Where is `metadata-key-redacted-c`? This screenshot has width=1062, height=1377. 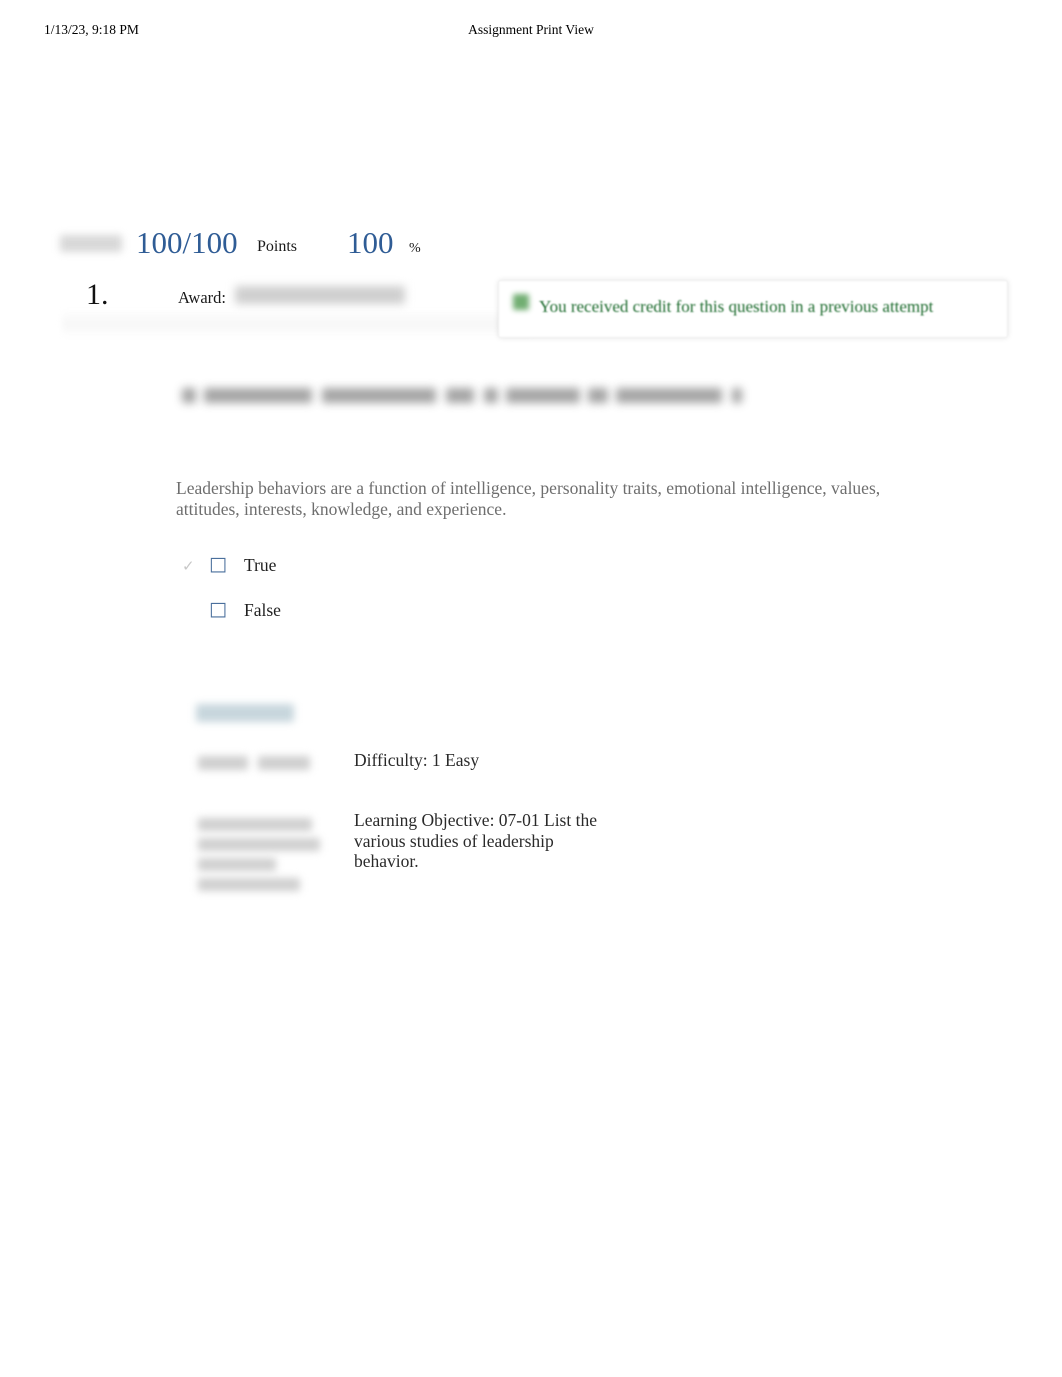
metadata-key-redacted-c is located at coordinates (255, 824).